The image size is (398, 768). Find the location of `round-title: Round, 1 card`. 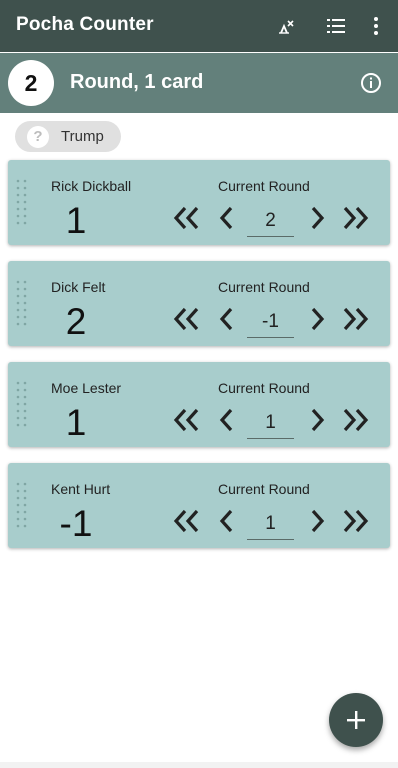

round-title: Round, 1 card is located at coordinates (137, 82).